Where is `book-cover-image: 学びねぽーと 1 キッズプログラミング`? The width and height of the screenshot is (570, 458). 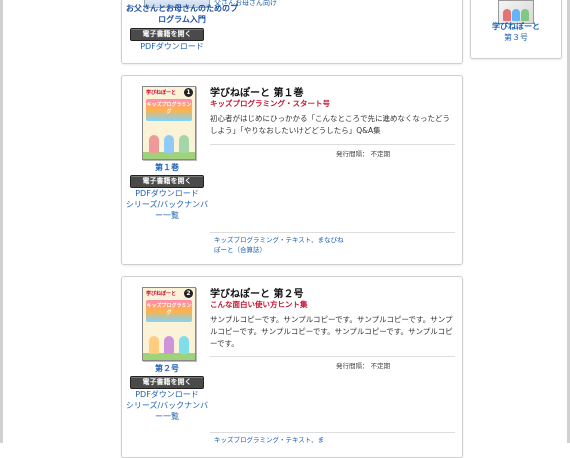 book-cover-image: 学びねぽーと 1 キッズプログラミング is located at coordinates (169, 123).